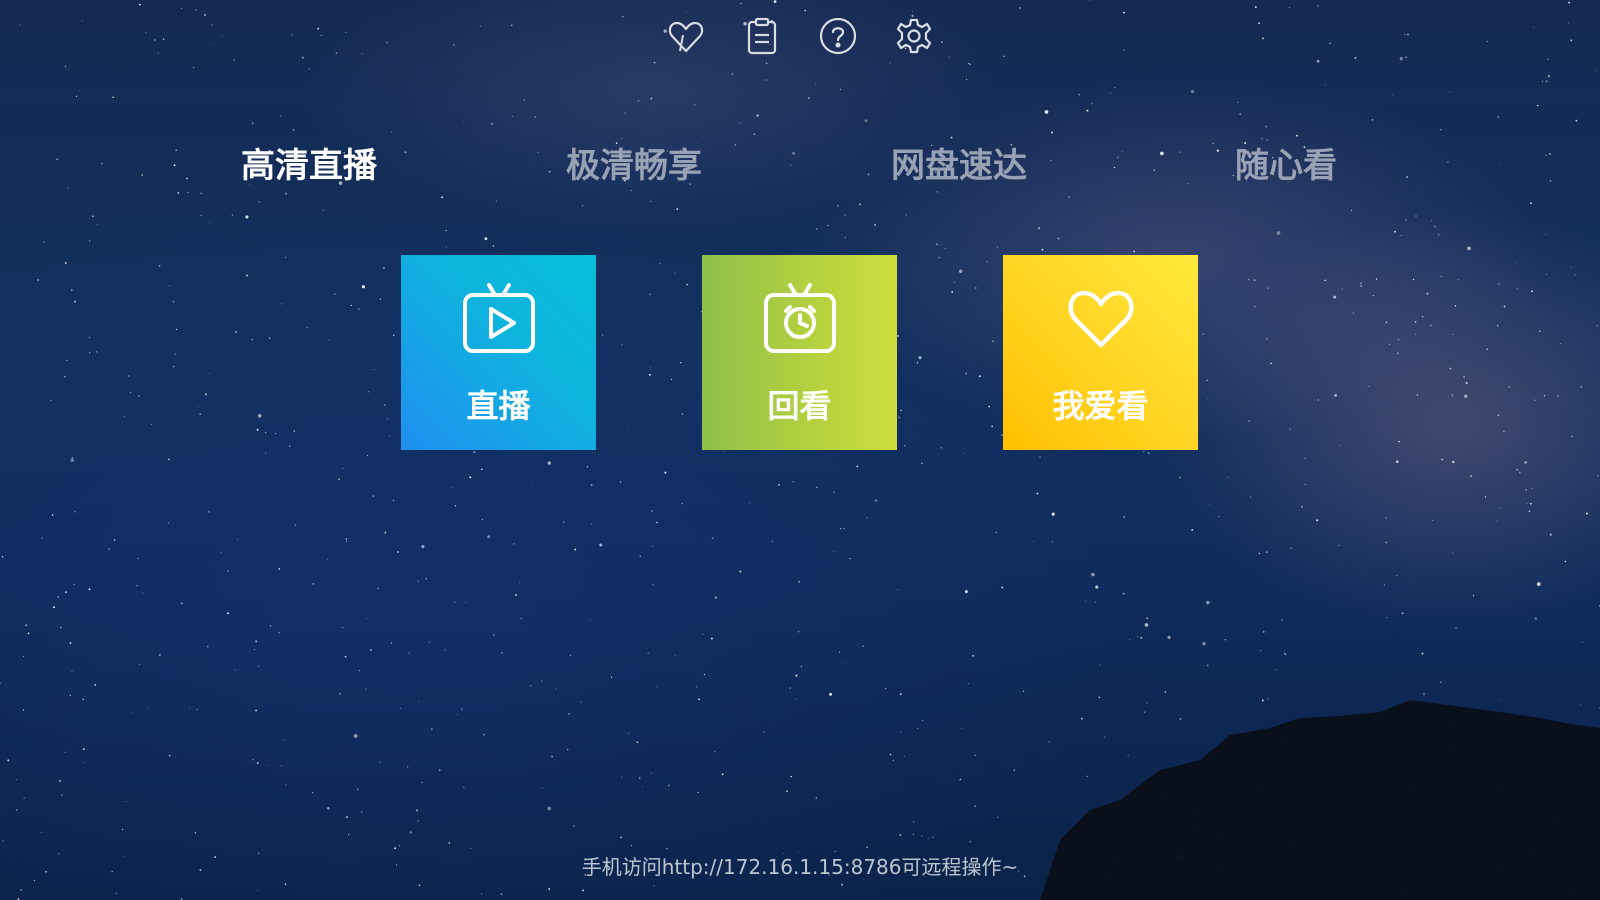 The image size is (1600, 900). Describe the element at coordinates (800, 166) in the screenshot. I see `category-tabs: 高清直播 极清畅享 网盘速达 随心看` at that location.